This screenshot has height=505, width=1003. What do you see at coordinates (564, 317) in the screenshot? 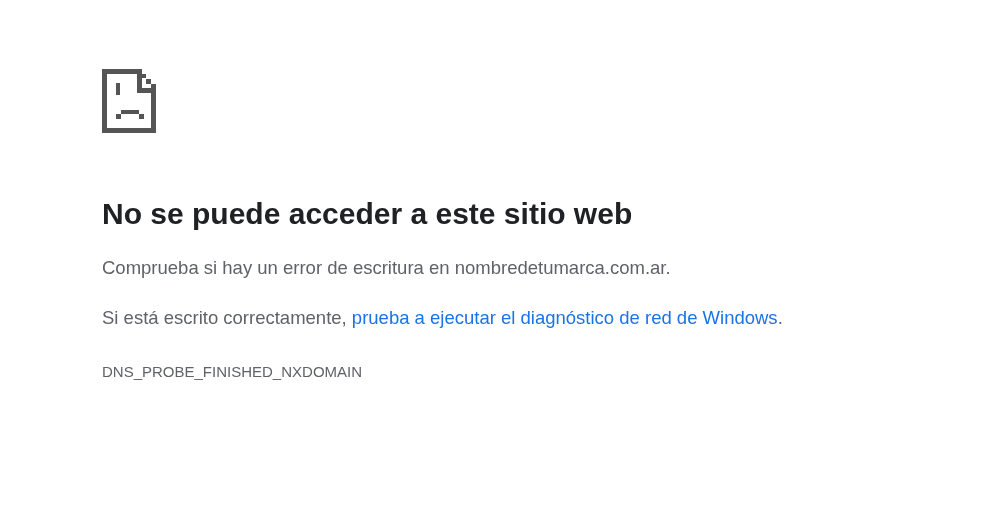
I see `diagnostics-link: prueba a ejecutar el diagnóstico de red de Windows` at bounding box center [564, 317].